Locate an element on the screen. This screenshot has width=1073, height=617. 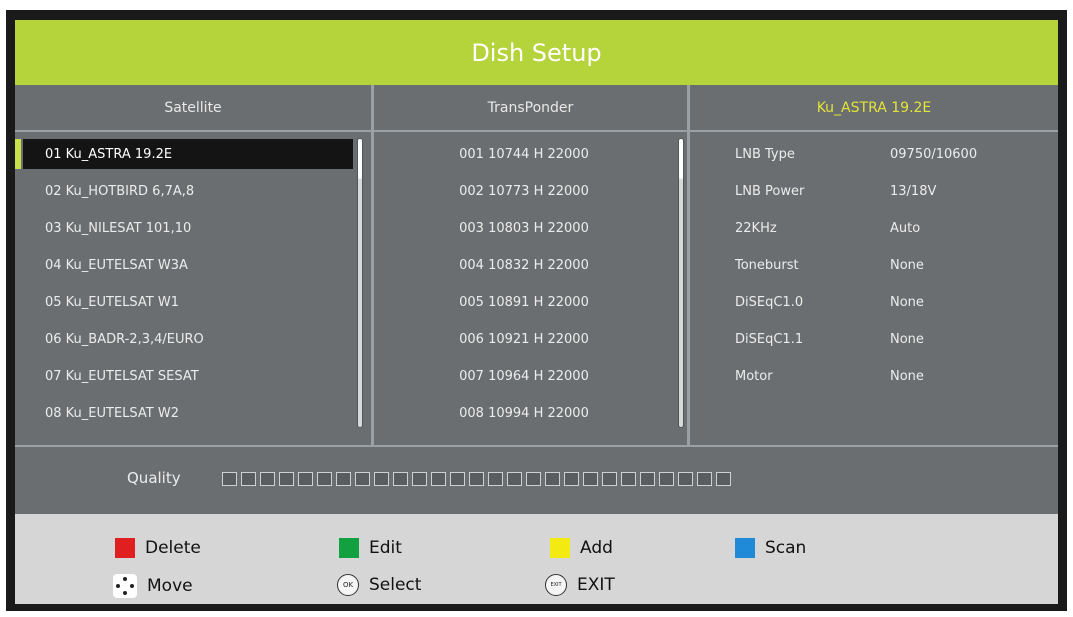
transponder-item: 002 10773 H 22000 is located at coordinates (524, 191).